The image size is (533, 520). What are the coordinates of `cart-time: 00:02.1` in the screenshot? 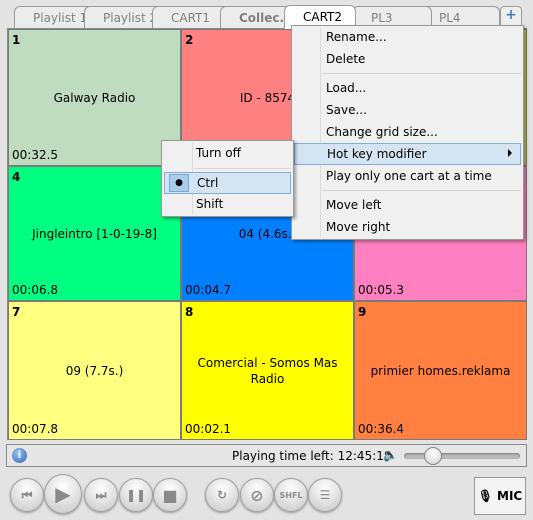 It's located at (208, 429).